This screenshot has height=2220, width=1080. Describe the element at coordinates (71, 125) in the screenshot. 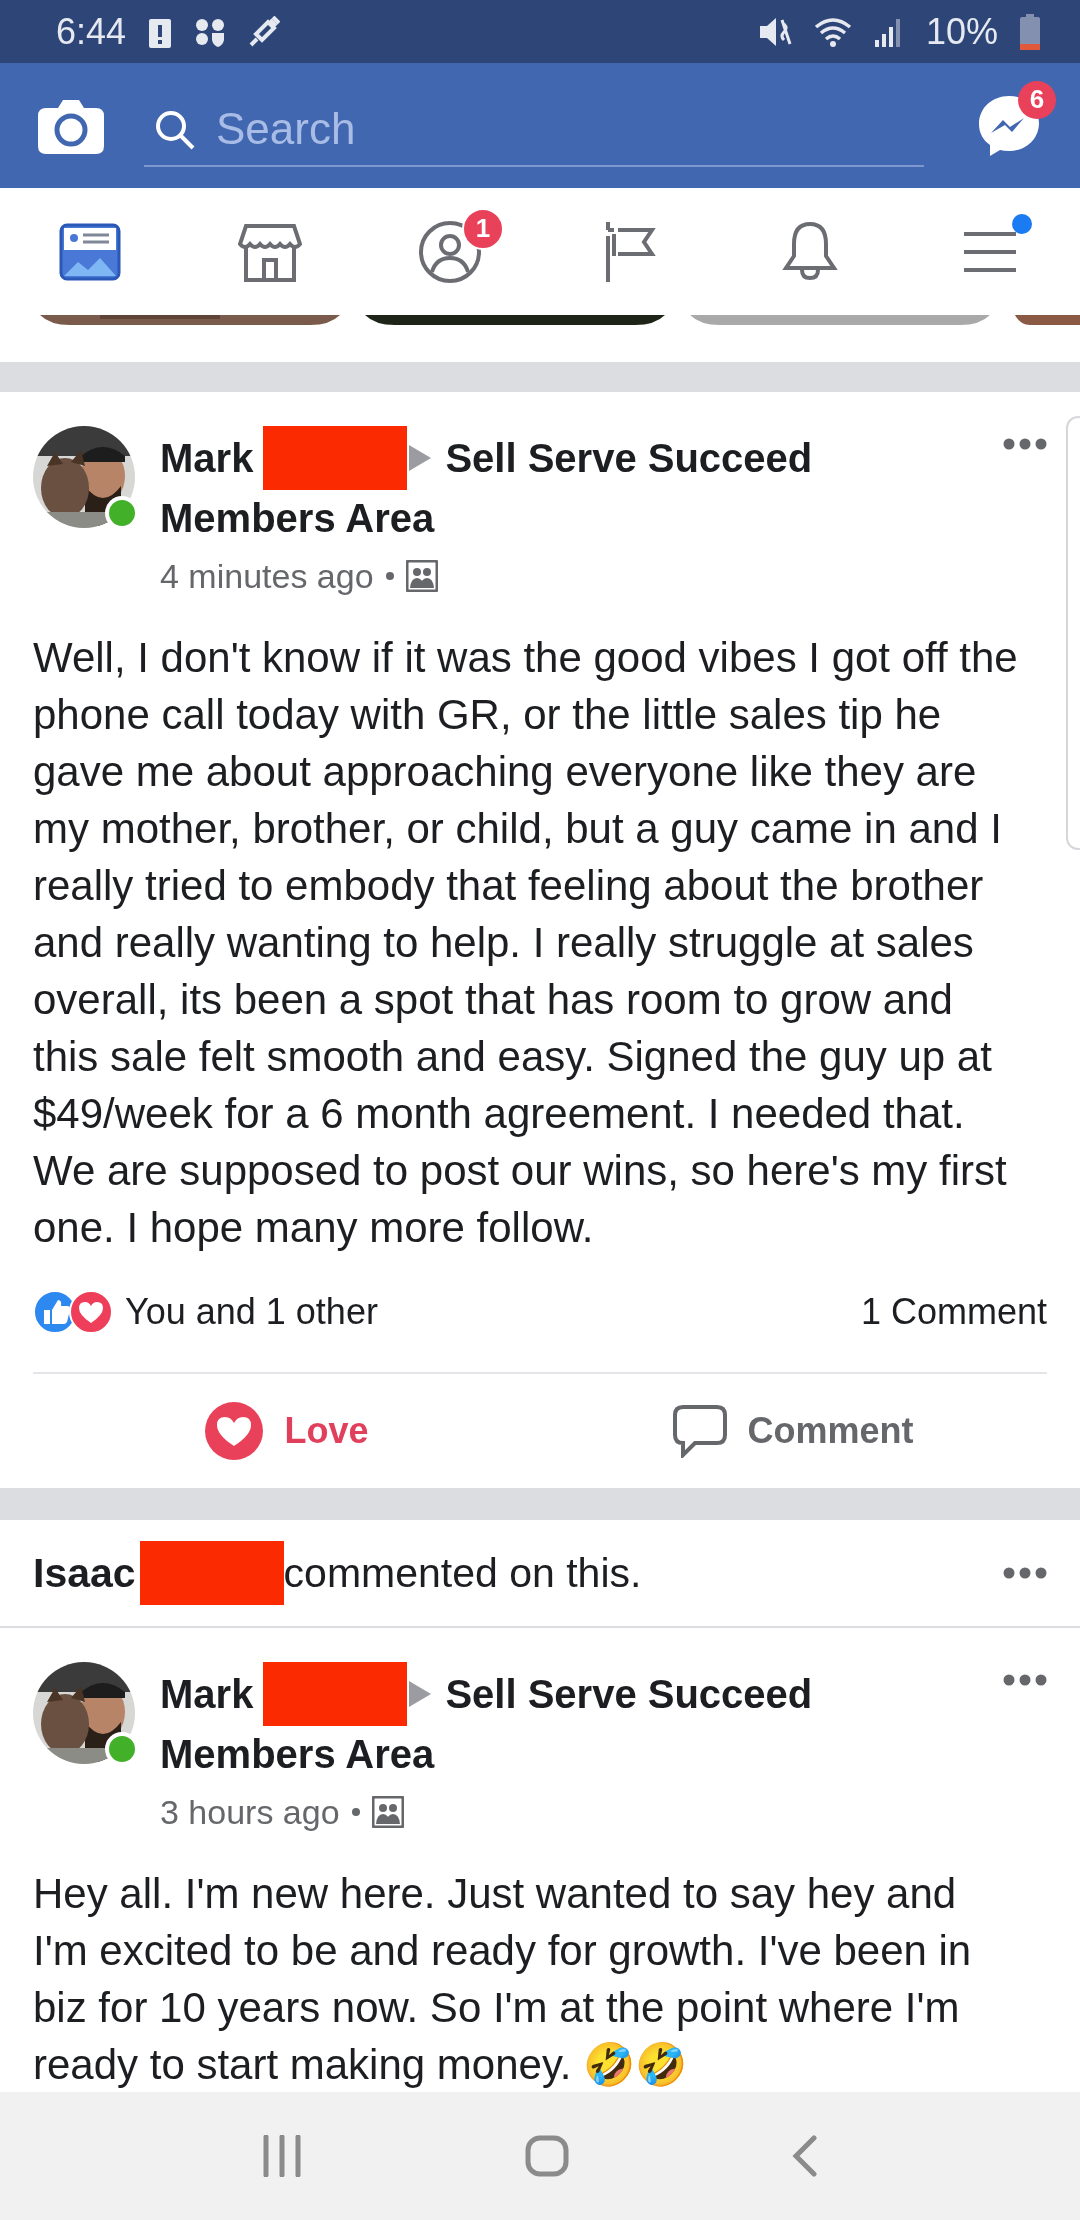

I see `camera-icon` at that location.